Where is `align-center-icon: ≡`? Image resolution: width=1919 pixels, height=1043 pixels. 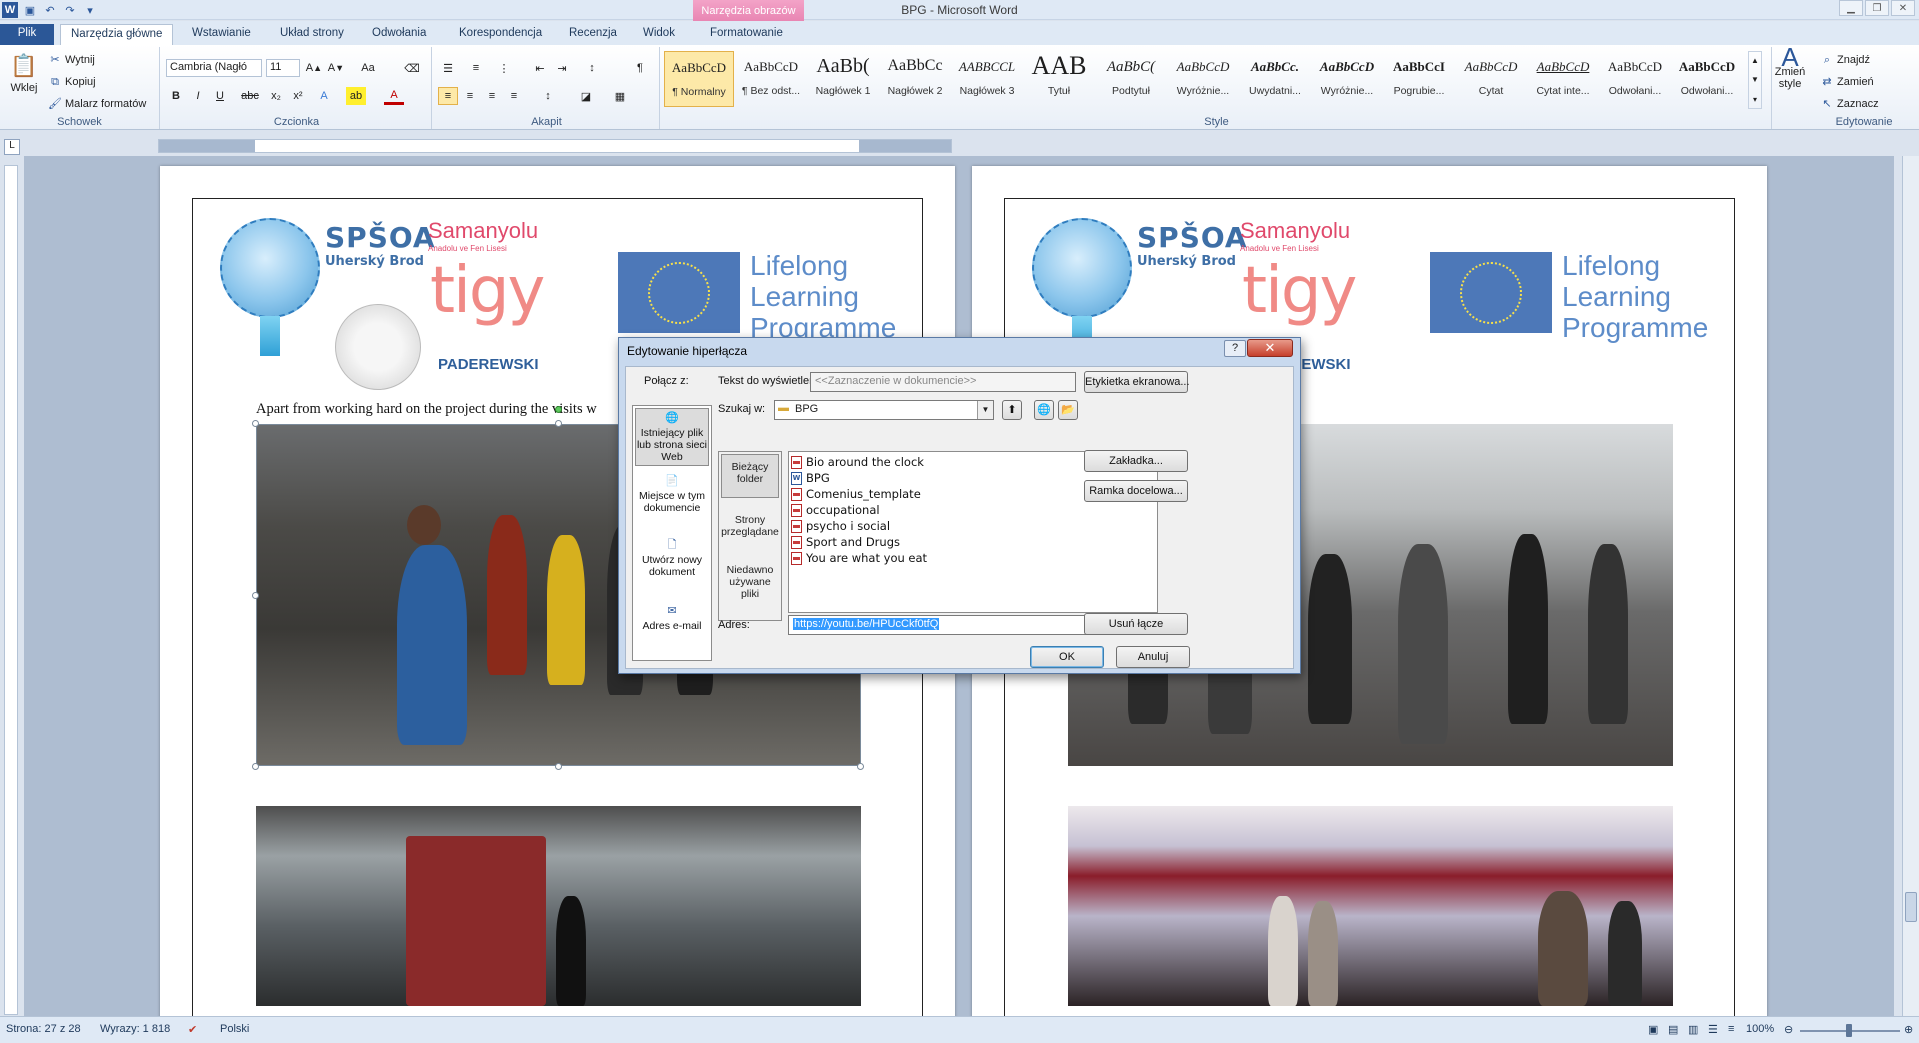 align-center-icon: ≡ is located at coordinates (470, 96).